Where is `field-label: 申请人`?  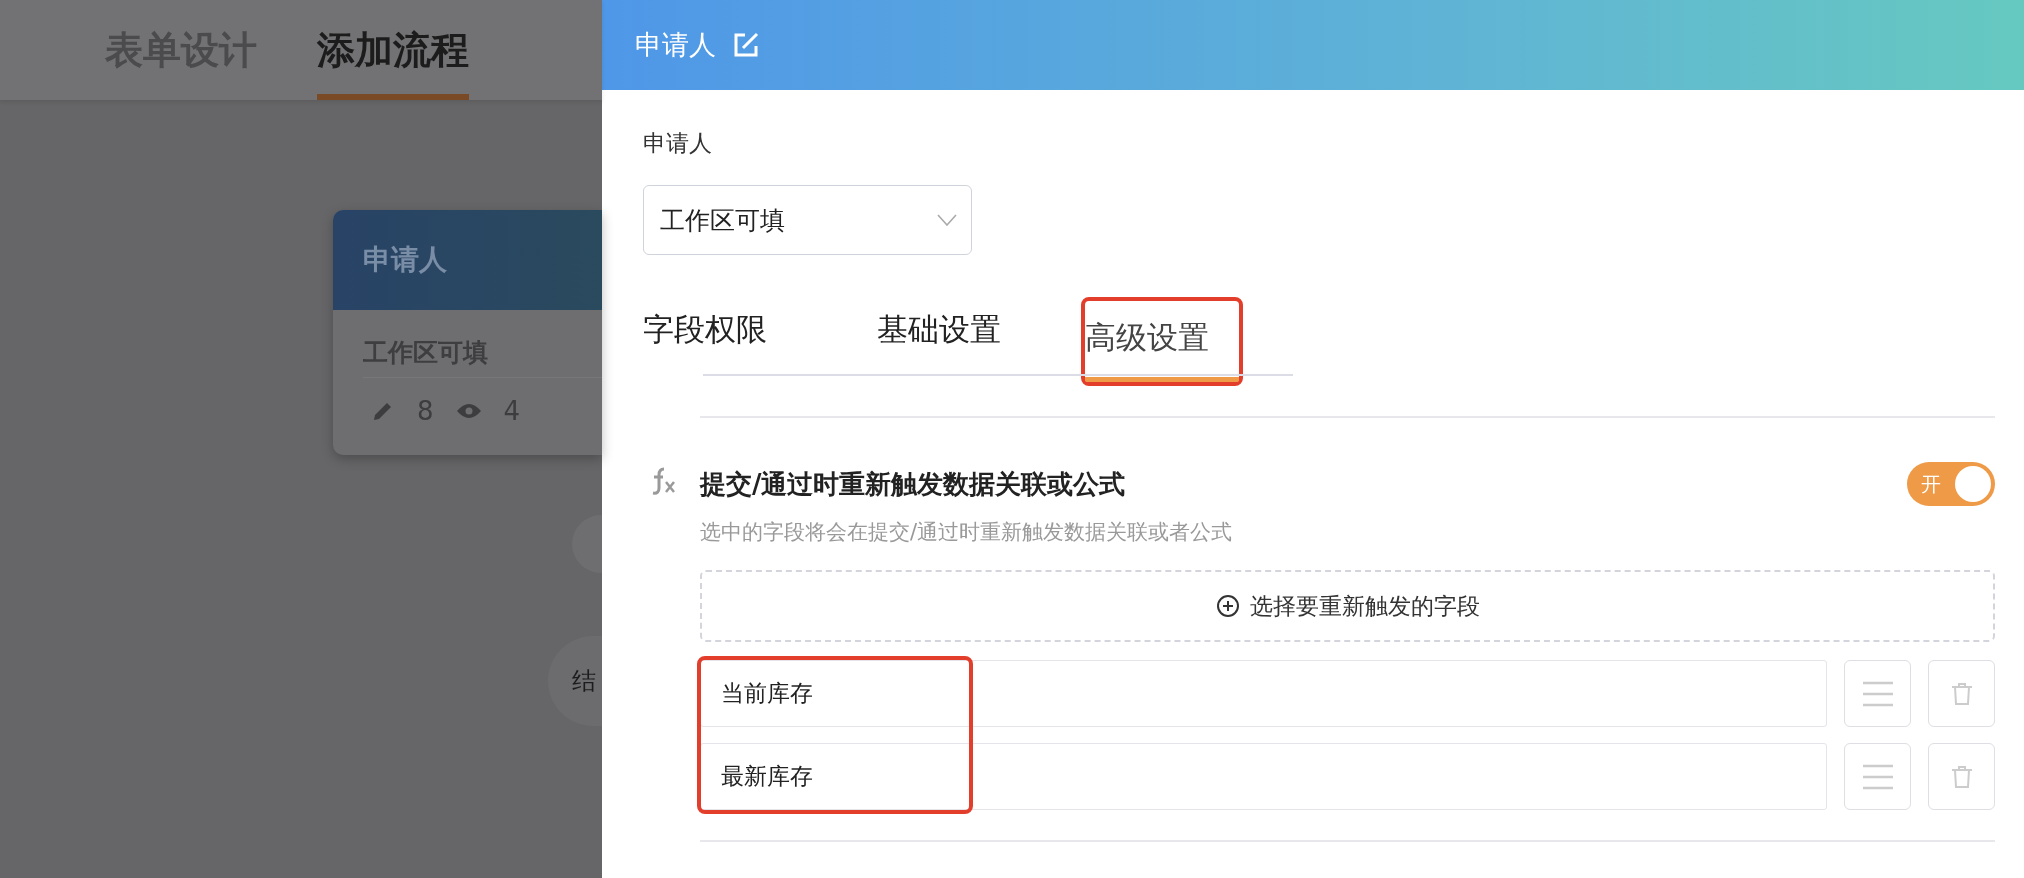
field-label: 申请人 is located at coordinates (678, 143).